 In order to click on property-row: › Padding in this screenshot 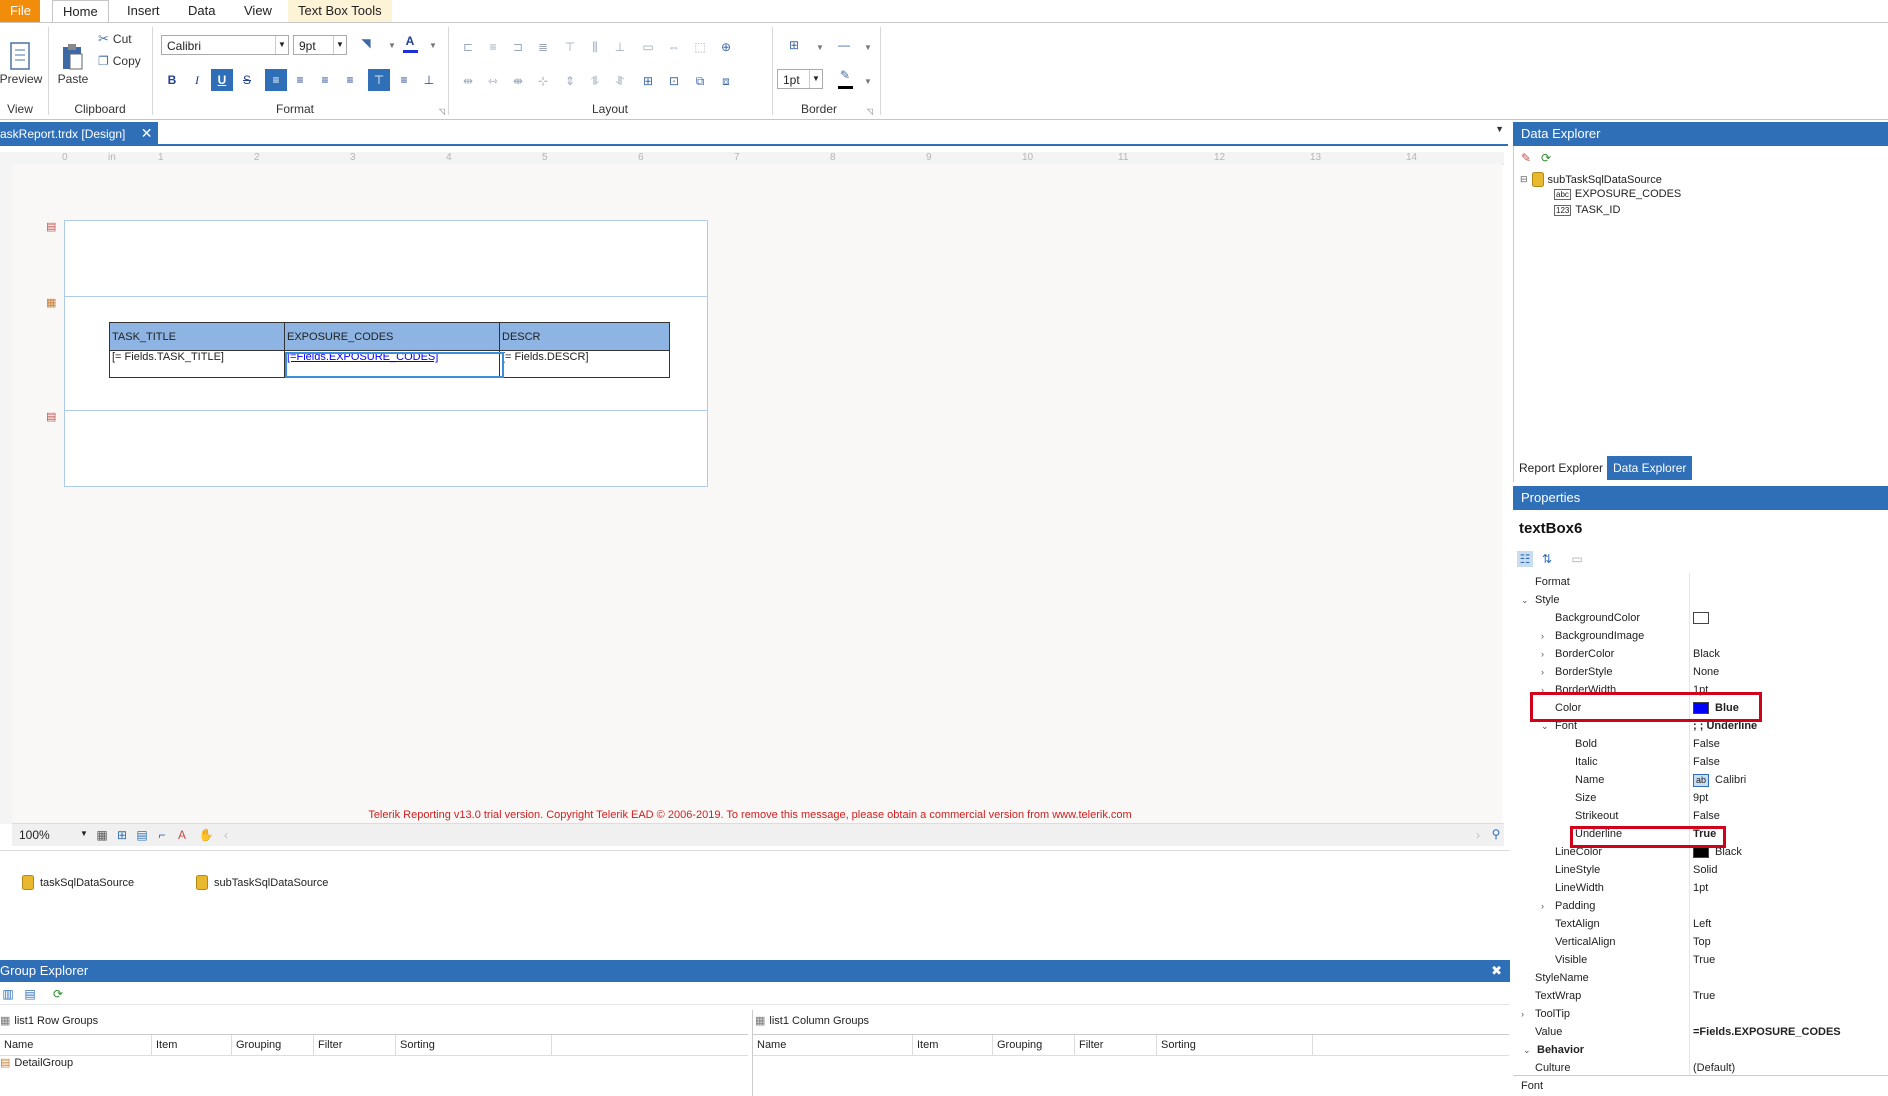, I will do `click(1700, 906)`.